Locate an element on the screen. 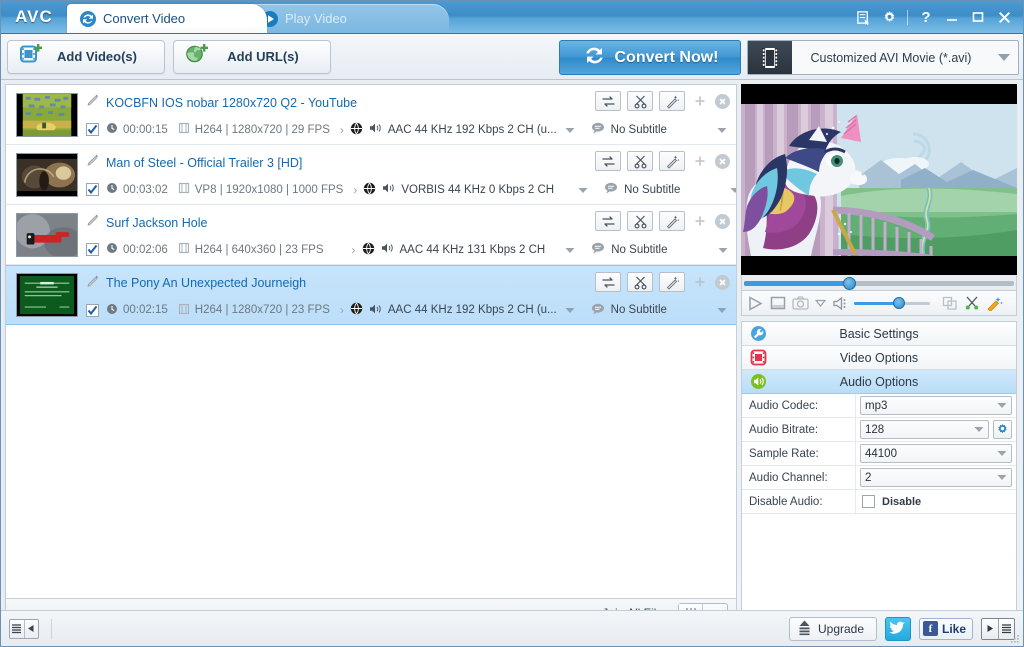 Image resolution: width=1024 pixels, height=647 pixels. resize-grip-icon is located at coordinates (1015, 638).